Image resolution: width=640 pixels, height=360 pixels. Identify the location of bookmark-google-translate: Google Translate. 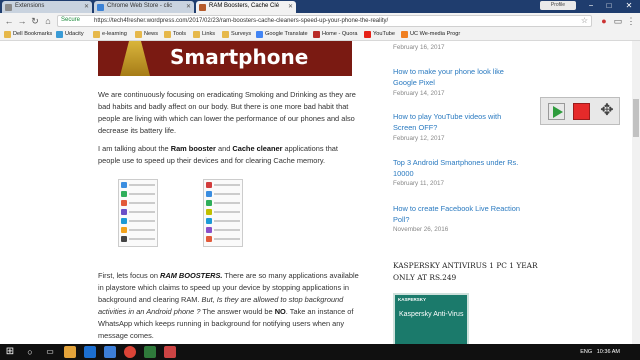
(282, 34).